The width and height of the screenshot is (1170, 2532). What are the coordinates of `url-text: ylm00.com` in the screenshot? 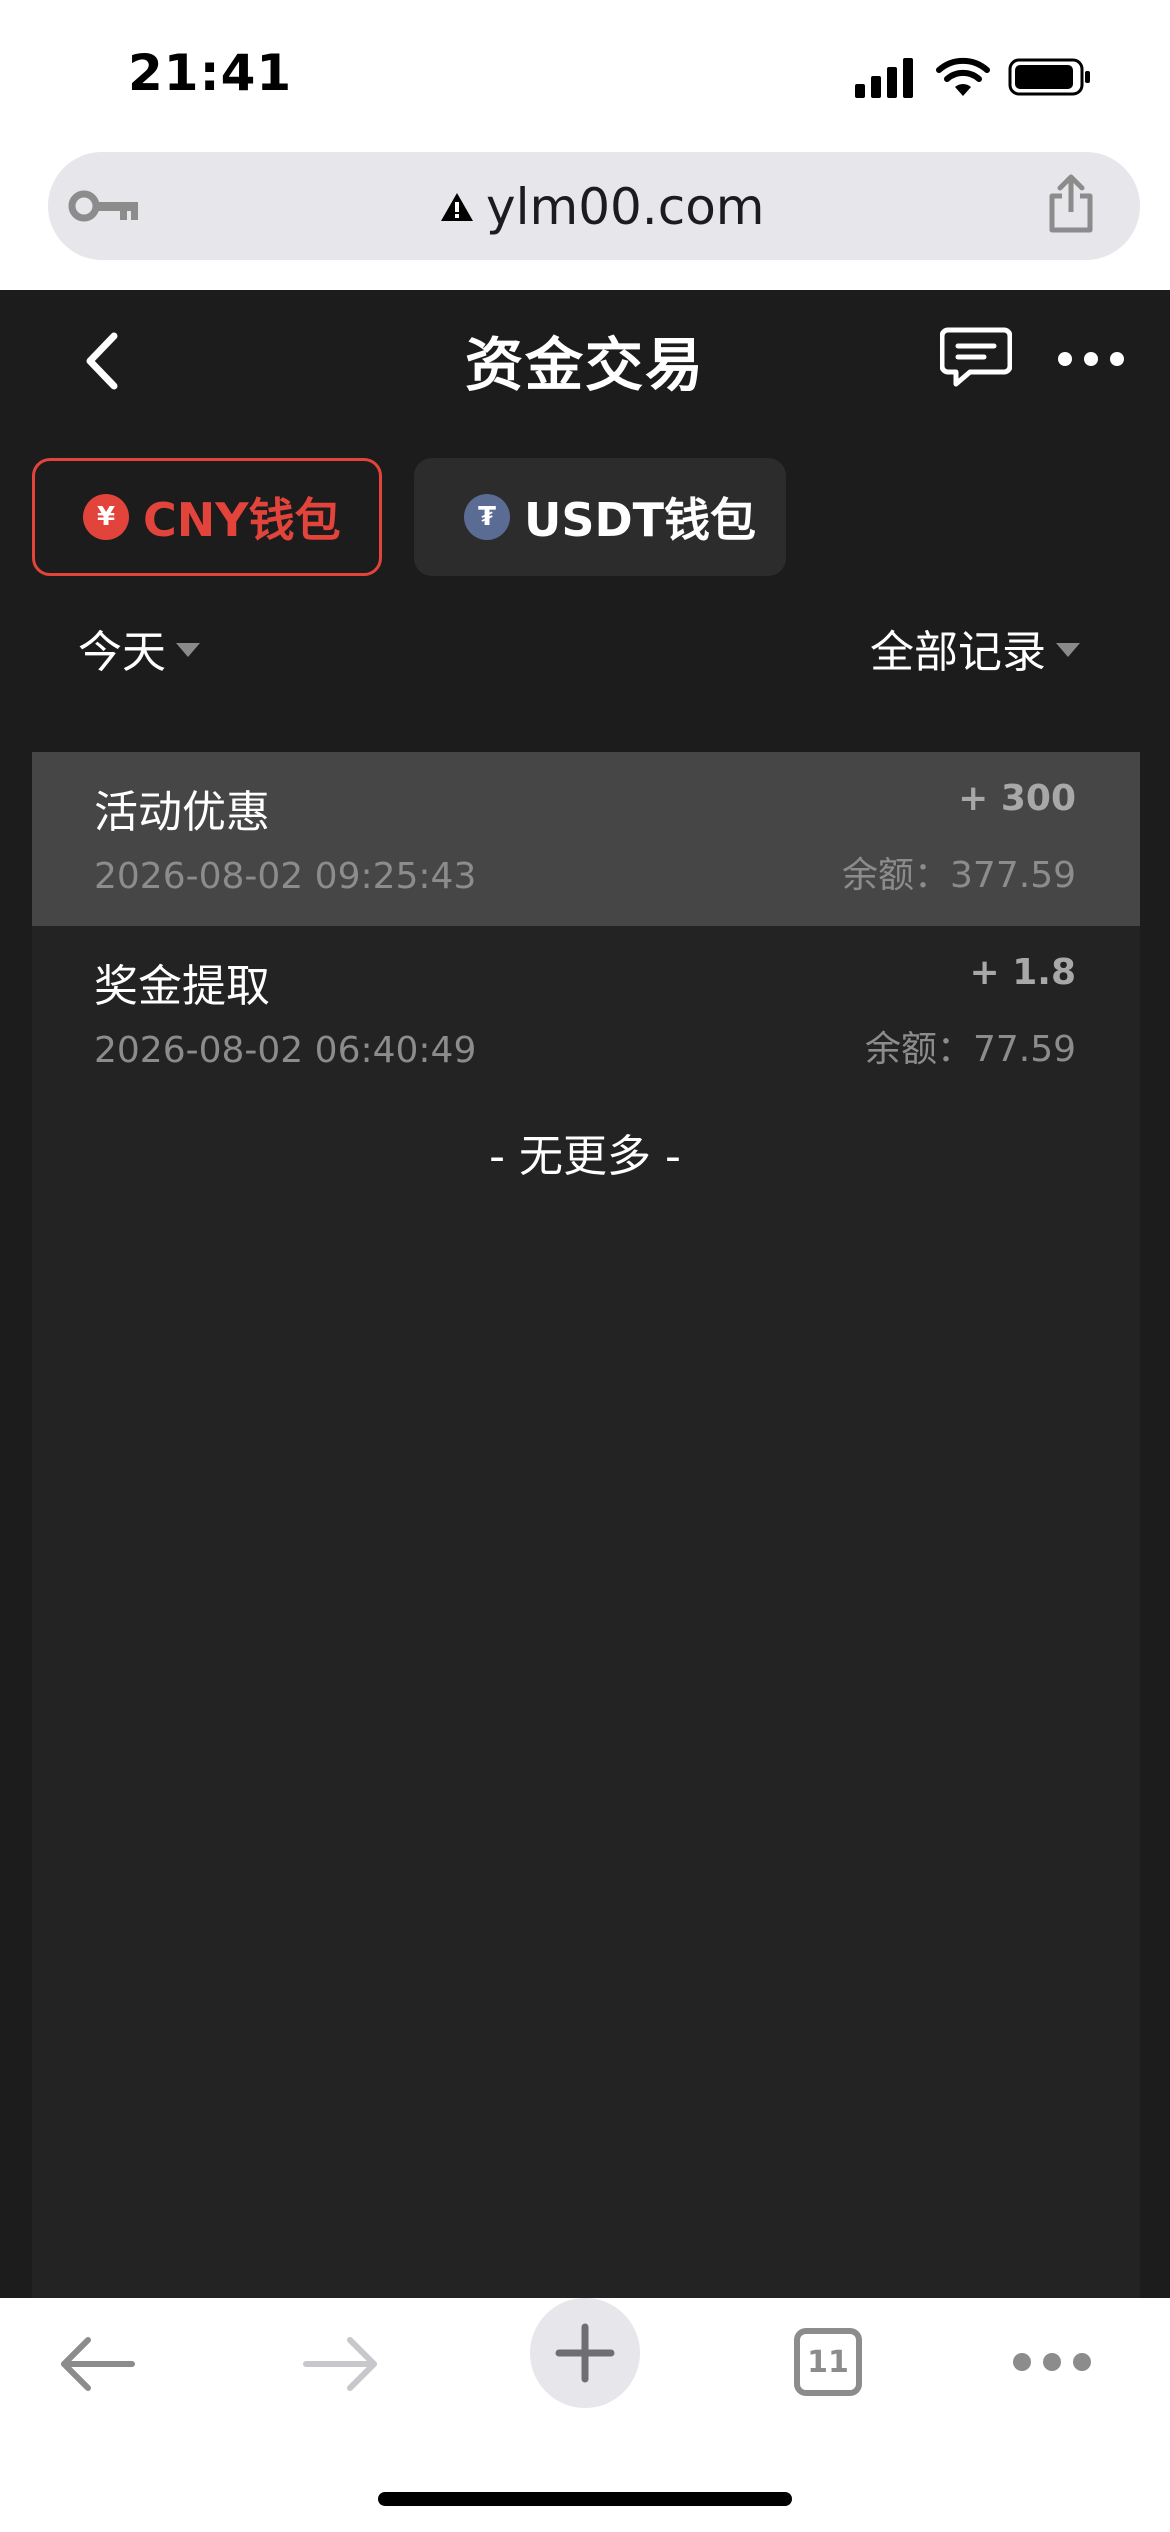 It's located at (625, 207).